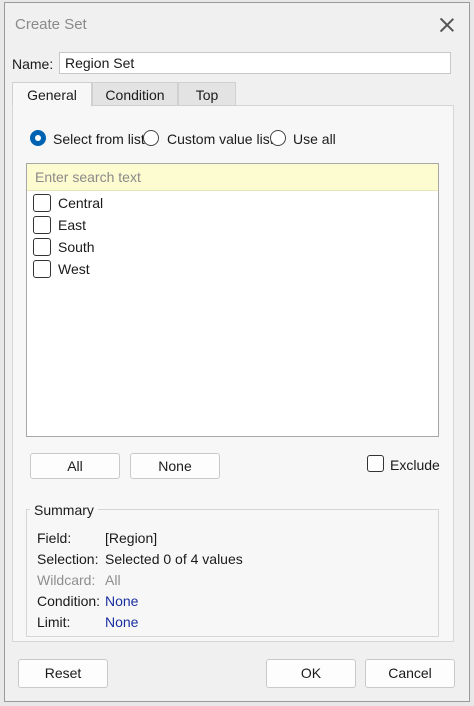 Image resolution: width=474 pixels, height=706 pixels. I want to click on summary-value-selection: Selected 0 of 4 values, so click(174, 559).